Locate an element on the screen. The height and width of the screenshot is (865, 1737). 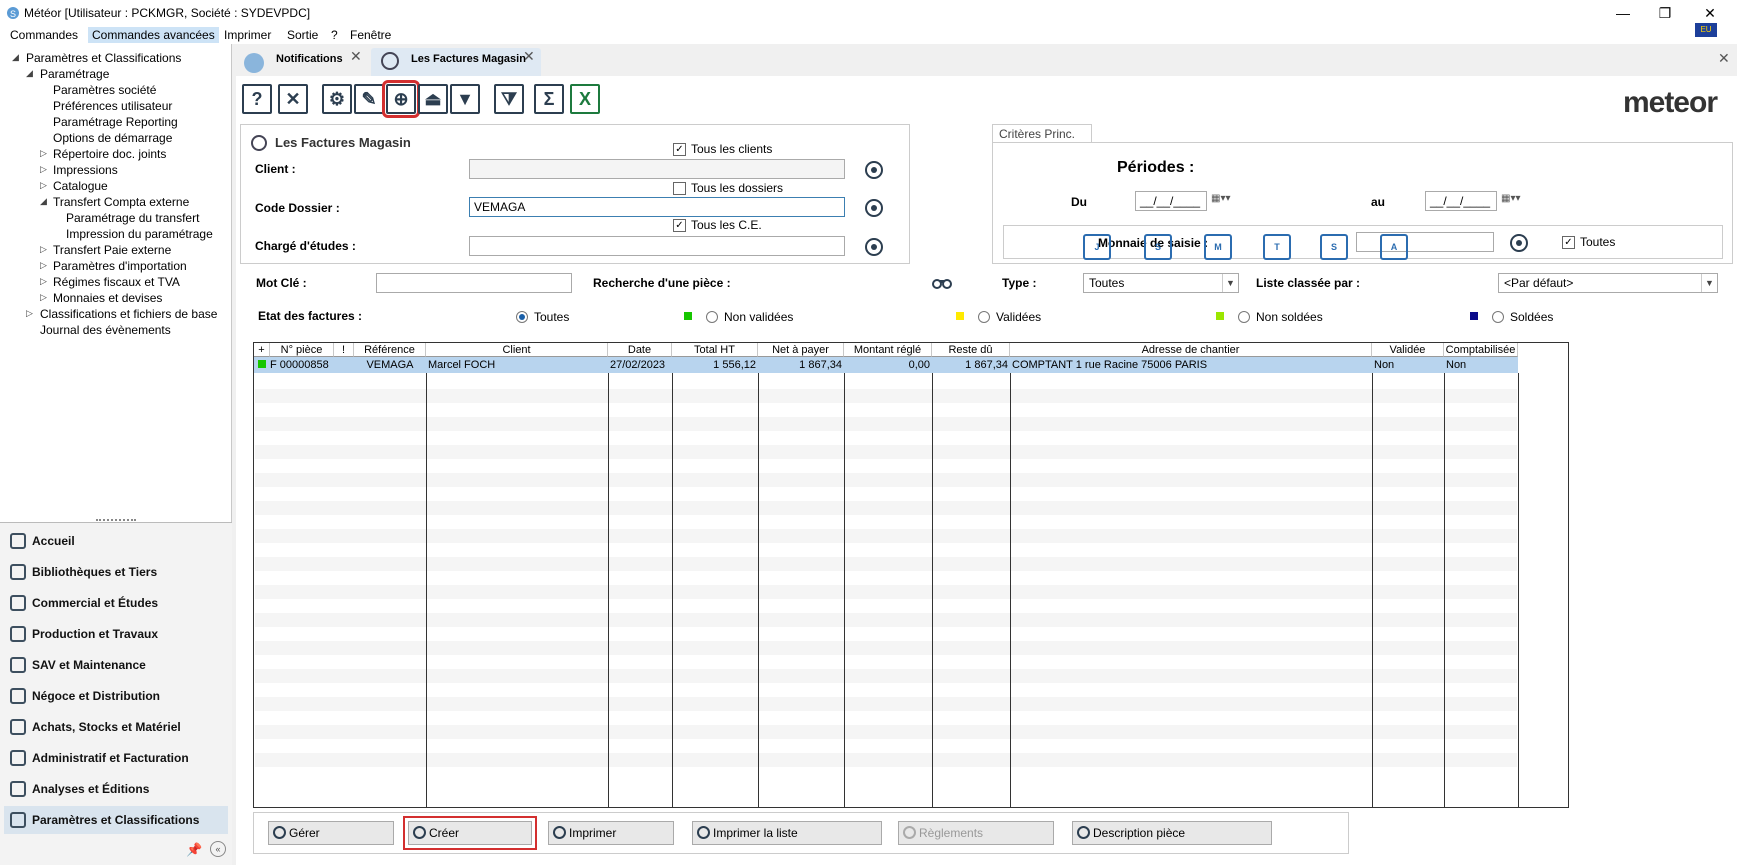
menu-sortie: Sortie is located at coordinates (302, 35).